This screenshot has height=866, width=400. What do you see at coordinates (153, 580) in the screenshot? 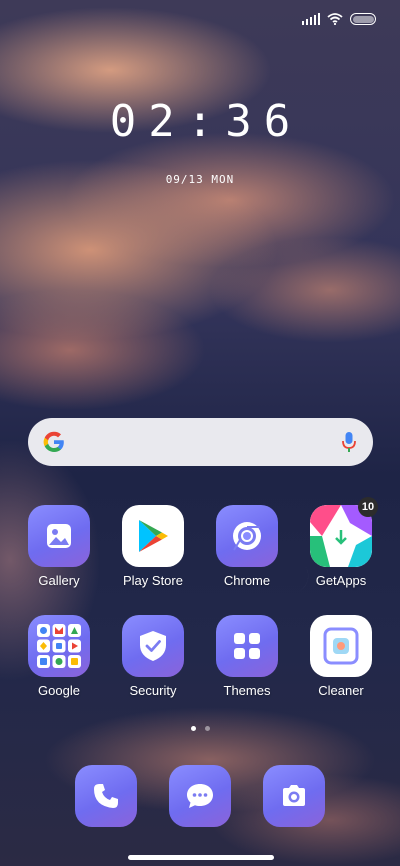
I see `app-label: Play Store` at bounding box center [153, 580].